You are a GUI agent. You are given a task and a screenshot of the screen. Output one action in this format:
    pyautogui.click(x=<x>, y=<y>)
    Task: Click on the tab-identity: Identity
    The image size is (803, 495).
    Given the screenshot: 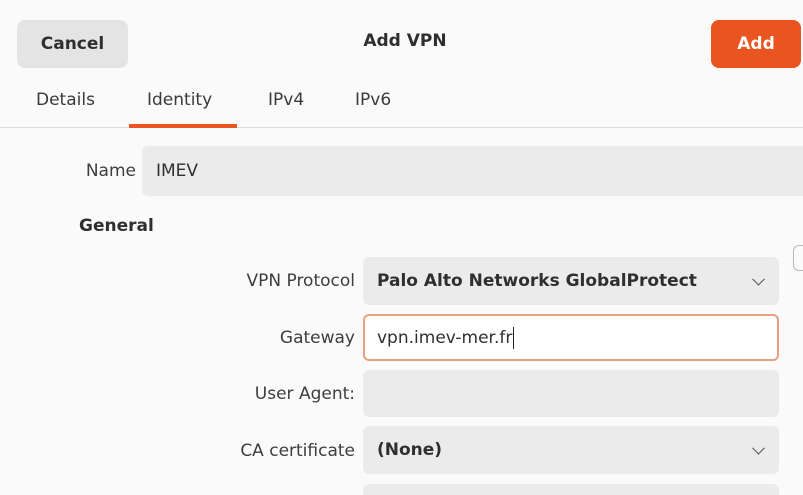 What is the action you would take?
    pyautogui.click(x=179, y=100)
    